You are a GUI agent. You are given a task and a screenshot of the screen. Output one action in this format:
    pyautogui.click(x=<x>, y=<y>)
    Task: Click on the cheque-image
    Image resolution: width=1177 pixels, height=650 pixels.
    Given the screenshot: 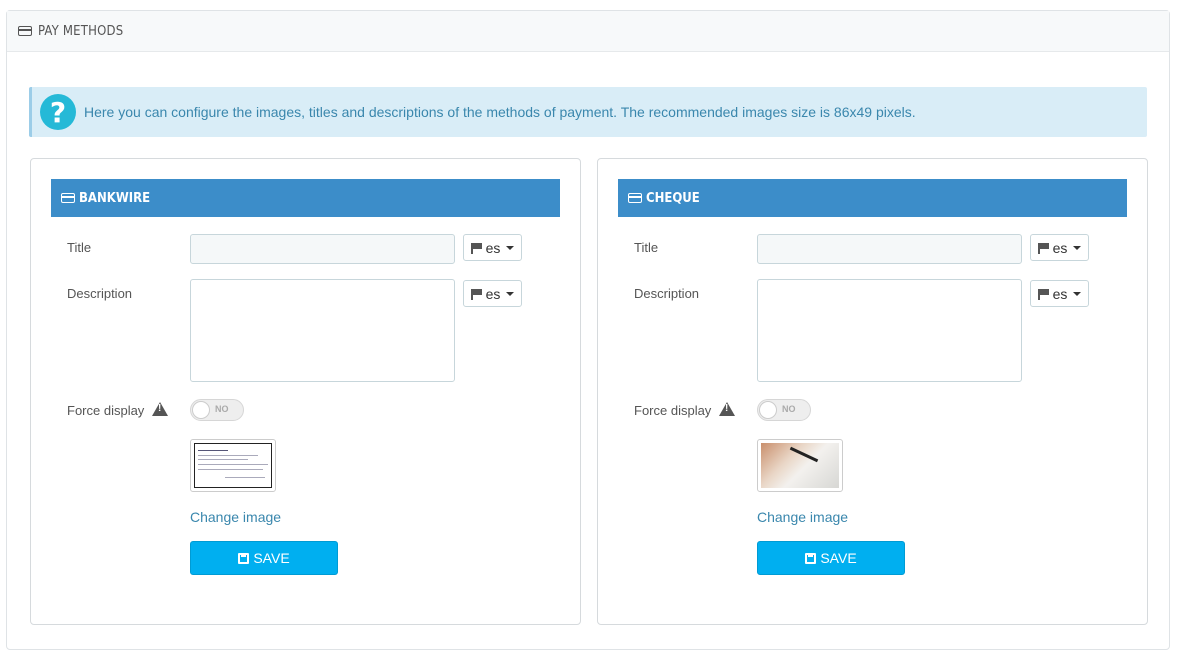 What is the action you would take?
    pyautogui.click(x=800, y=465)
    